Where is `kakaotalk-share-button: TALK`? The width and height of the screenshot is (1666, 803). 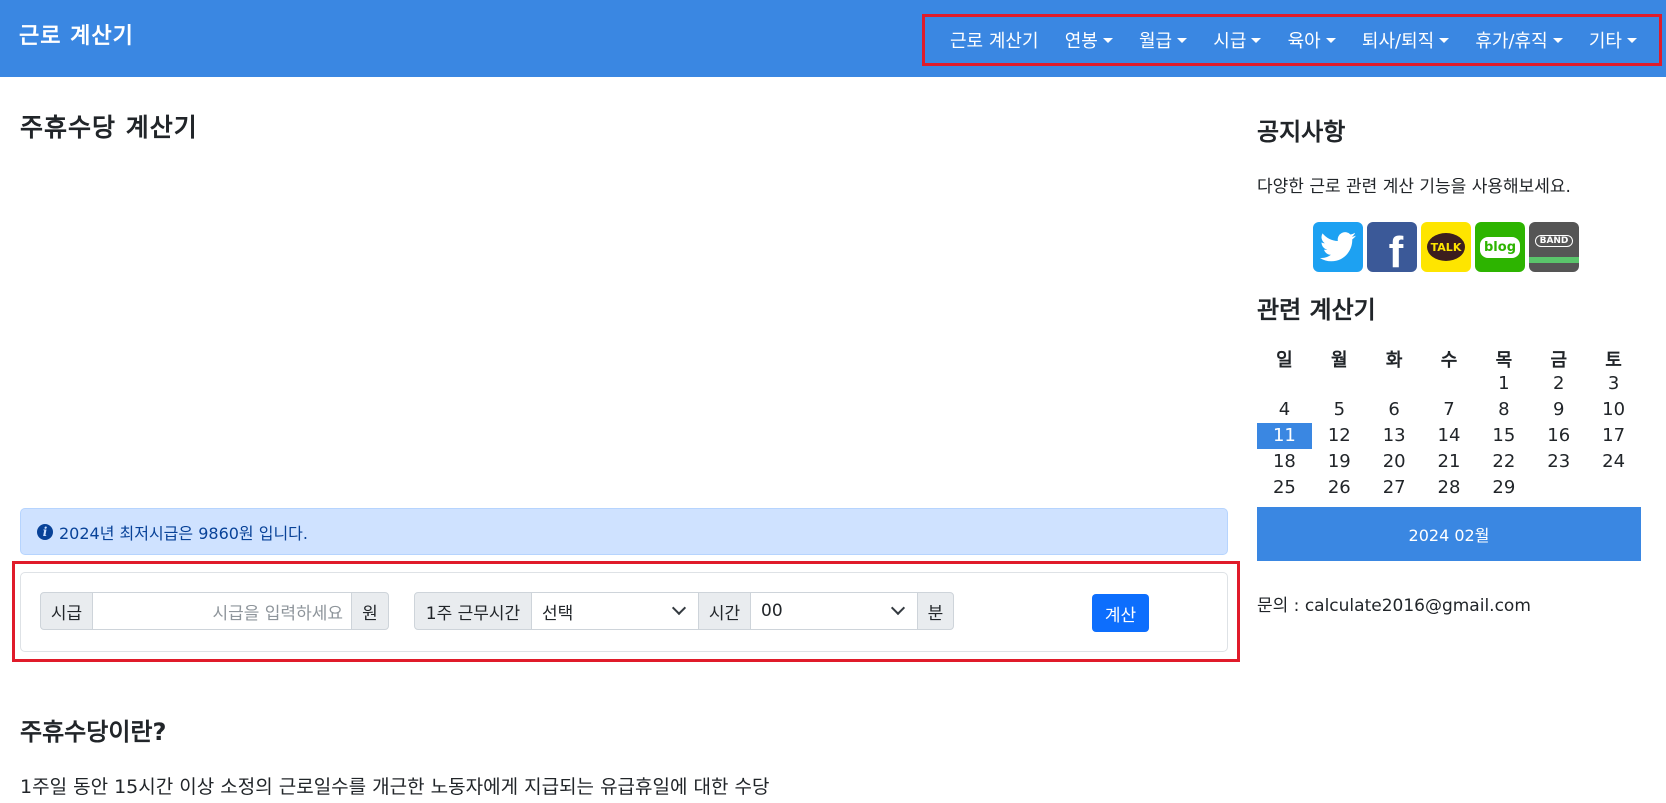
kakaotalk-share-button: TALK is located at coordinates (1446, 247).